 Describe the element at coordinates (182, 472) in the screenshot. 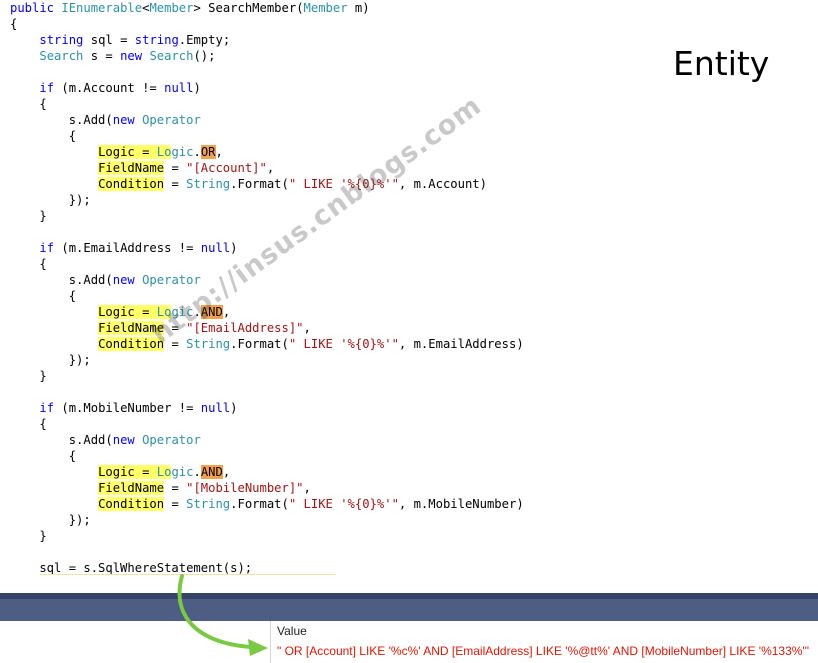

I see `code-token: gic` at that location.